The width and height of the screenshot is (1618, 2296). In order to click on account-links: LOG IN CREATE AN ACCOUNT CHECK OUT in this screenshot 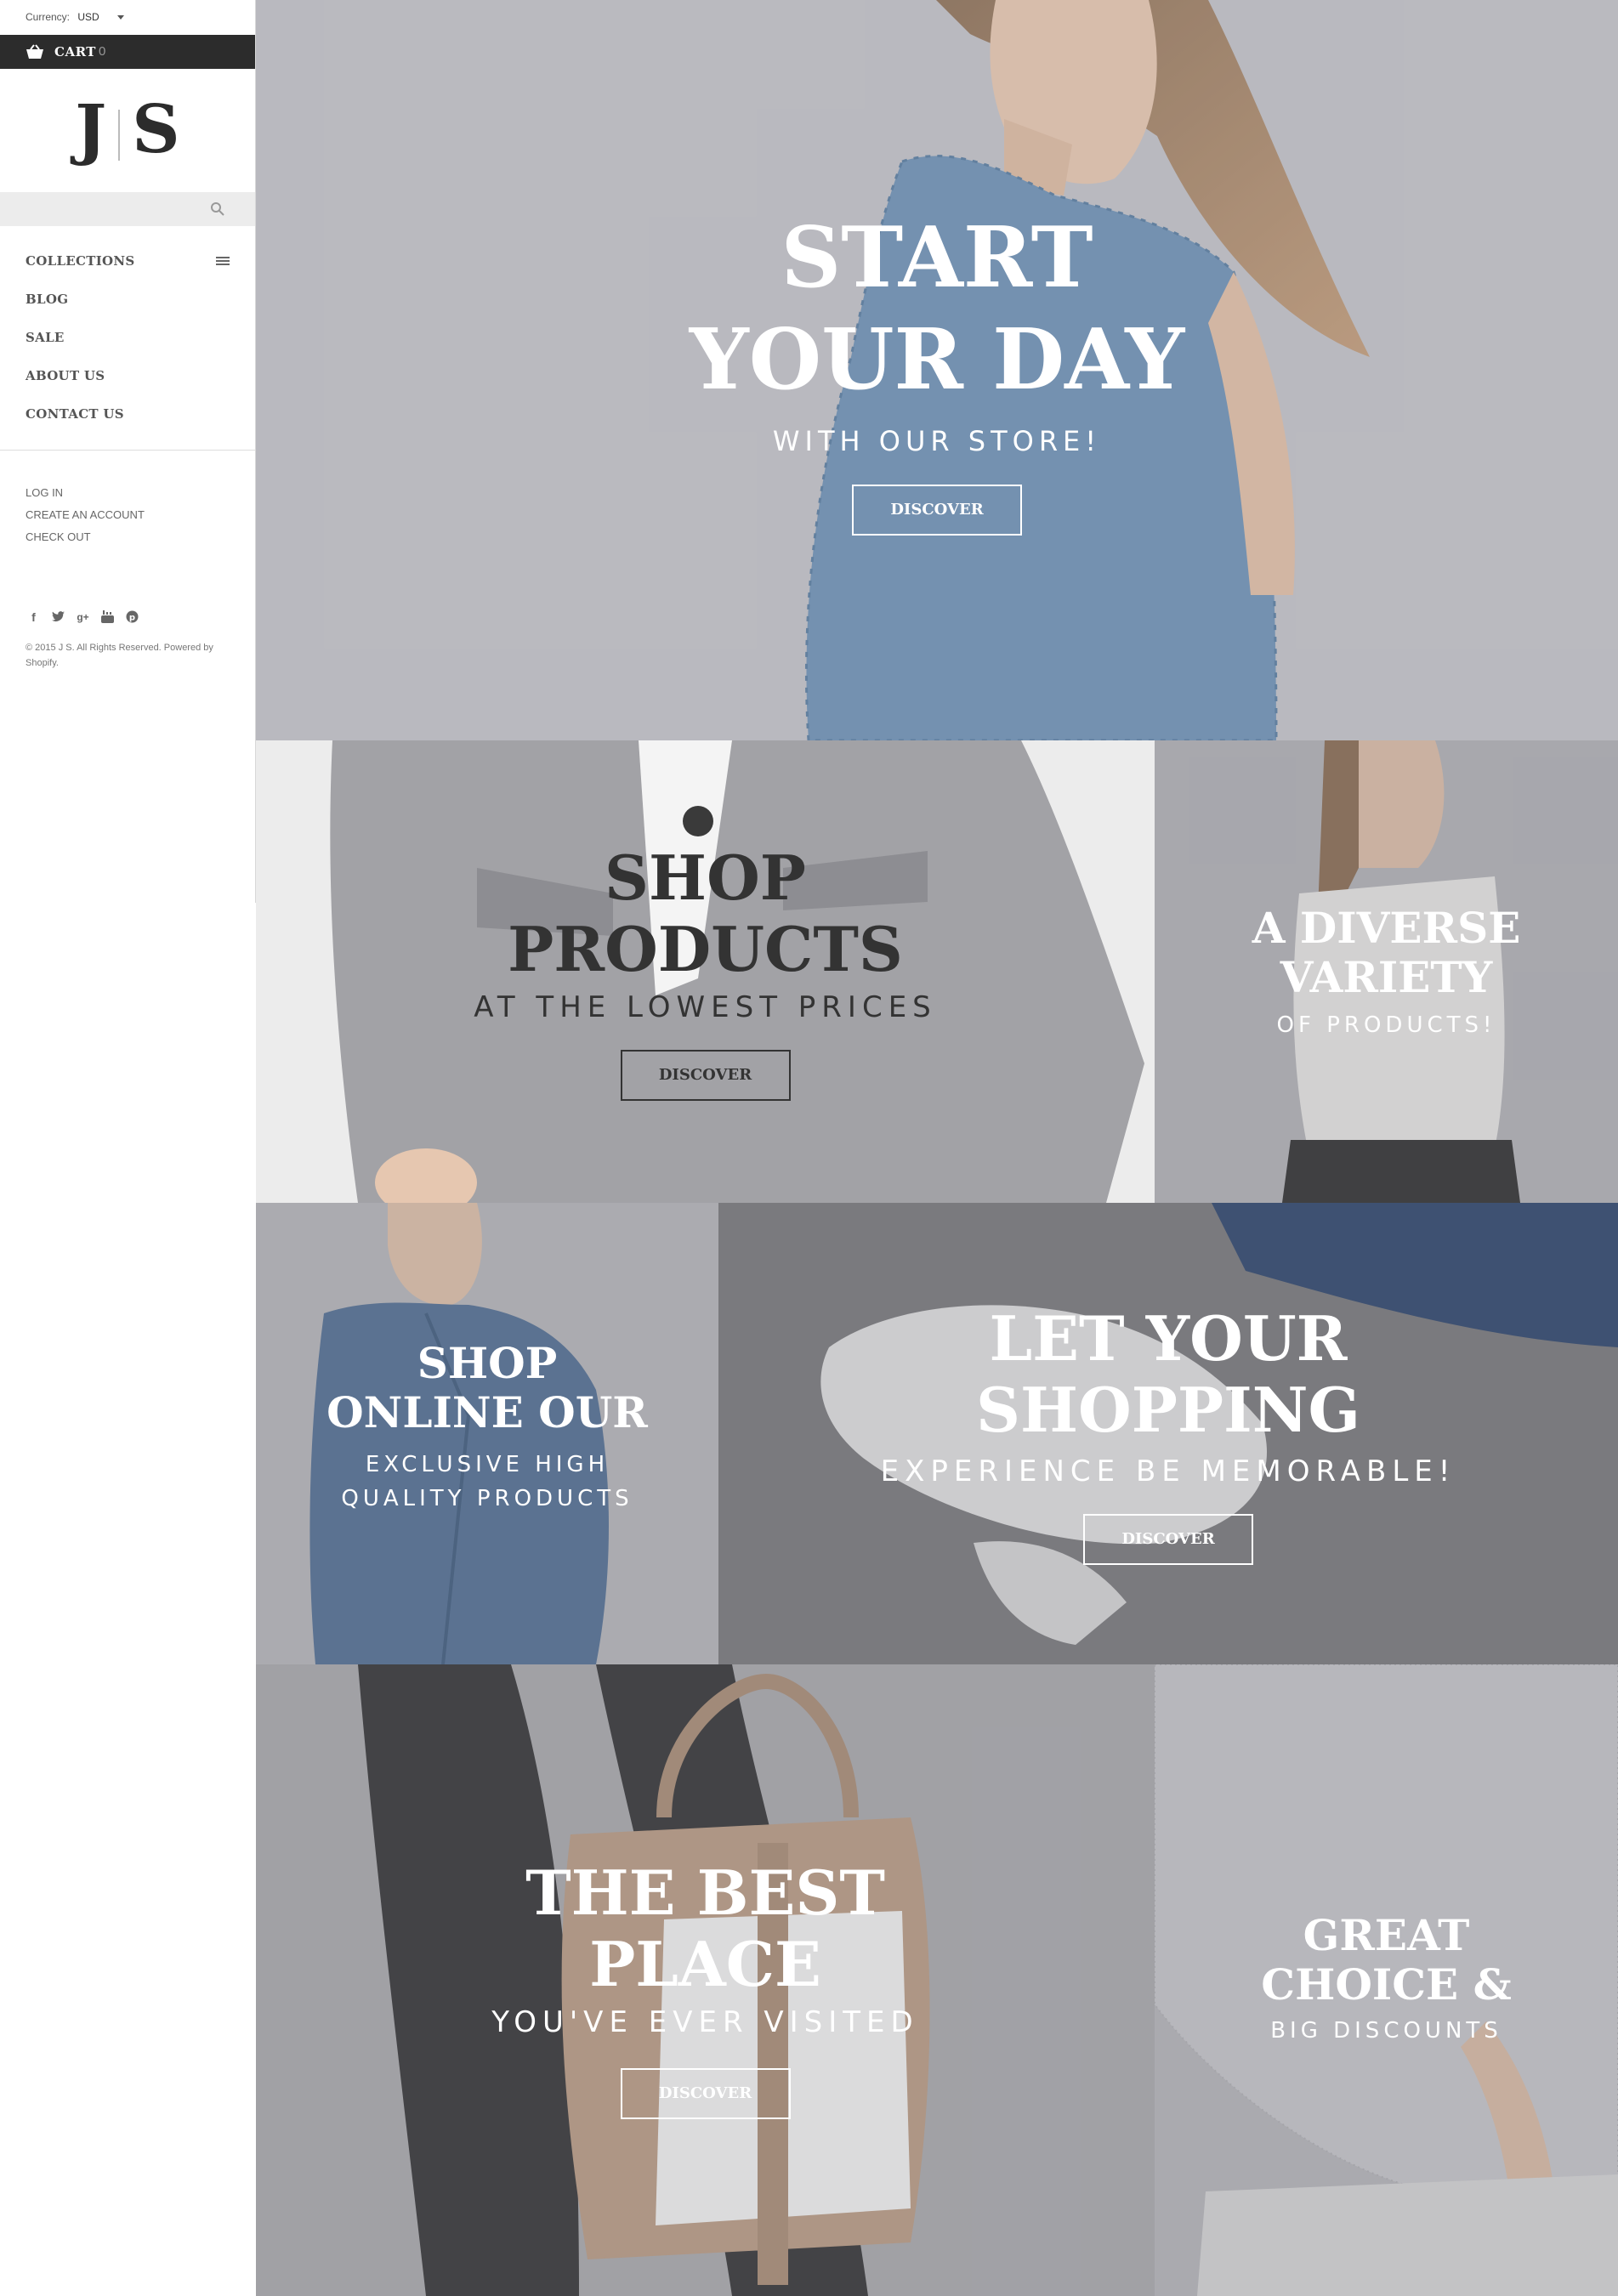, I will do `click(86, 518)`.